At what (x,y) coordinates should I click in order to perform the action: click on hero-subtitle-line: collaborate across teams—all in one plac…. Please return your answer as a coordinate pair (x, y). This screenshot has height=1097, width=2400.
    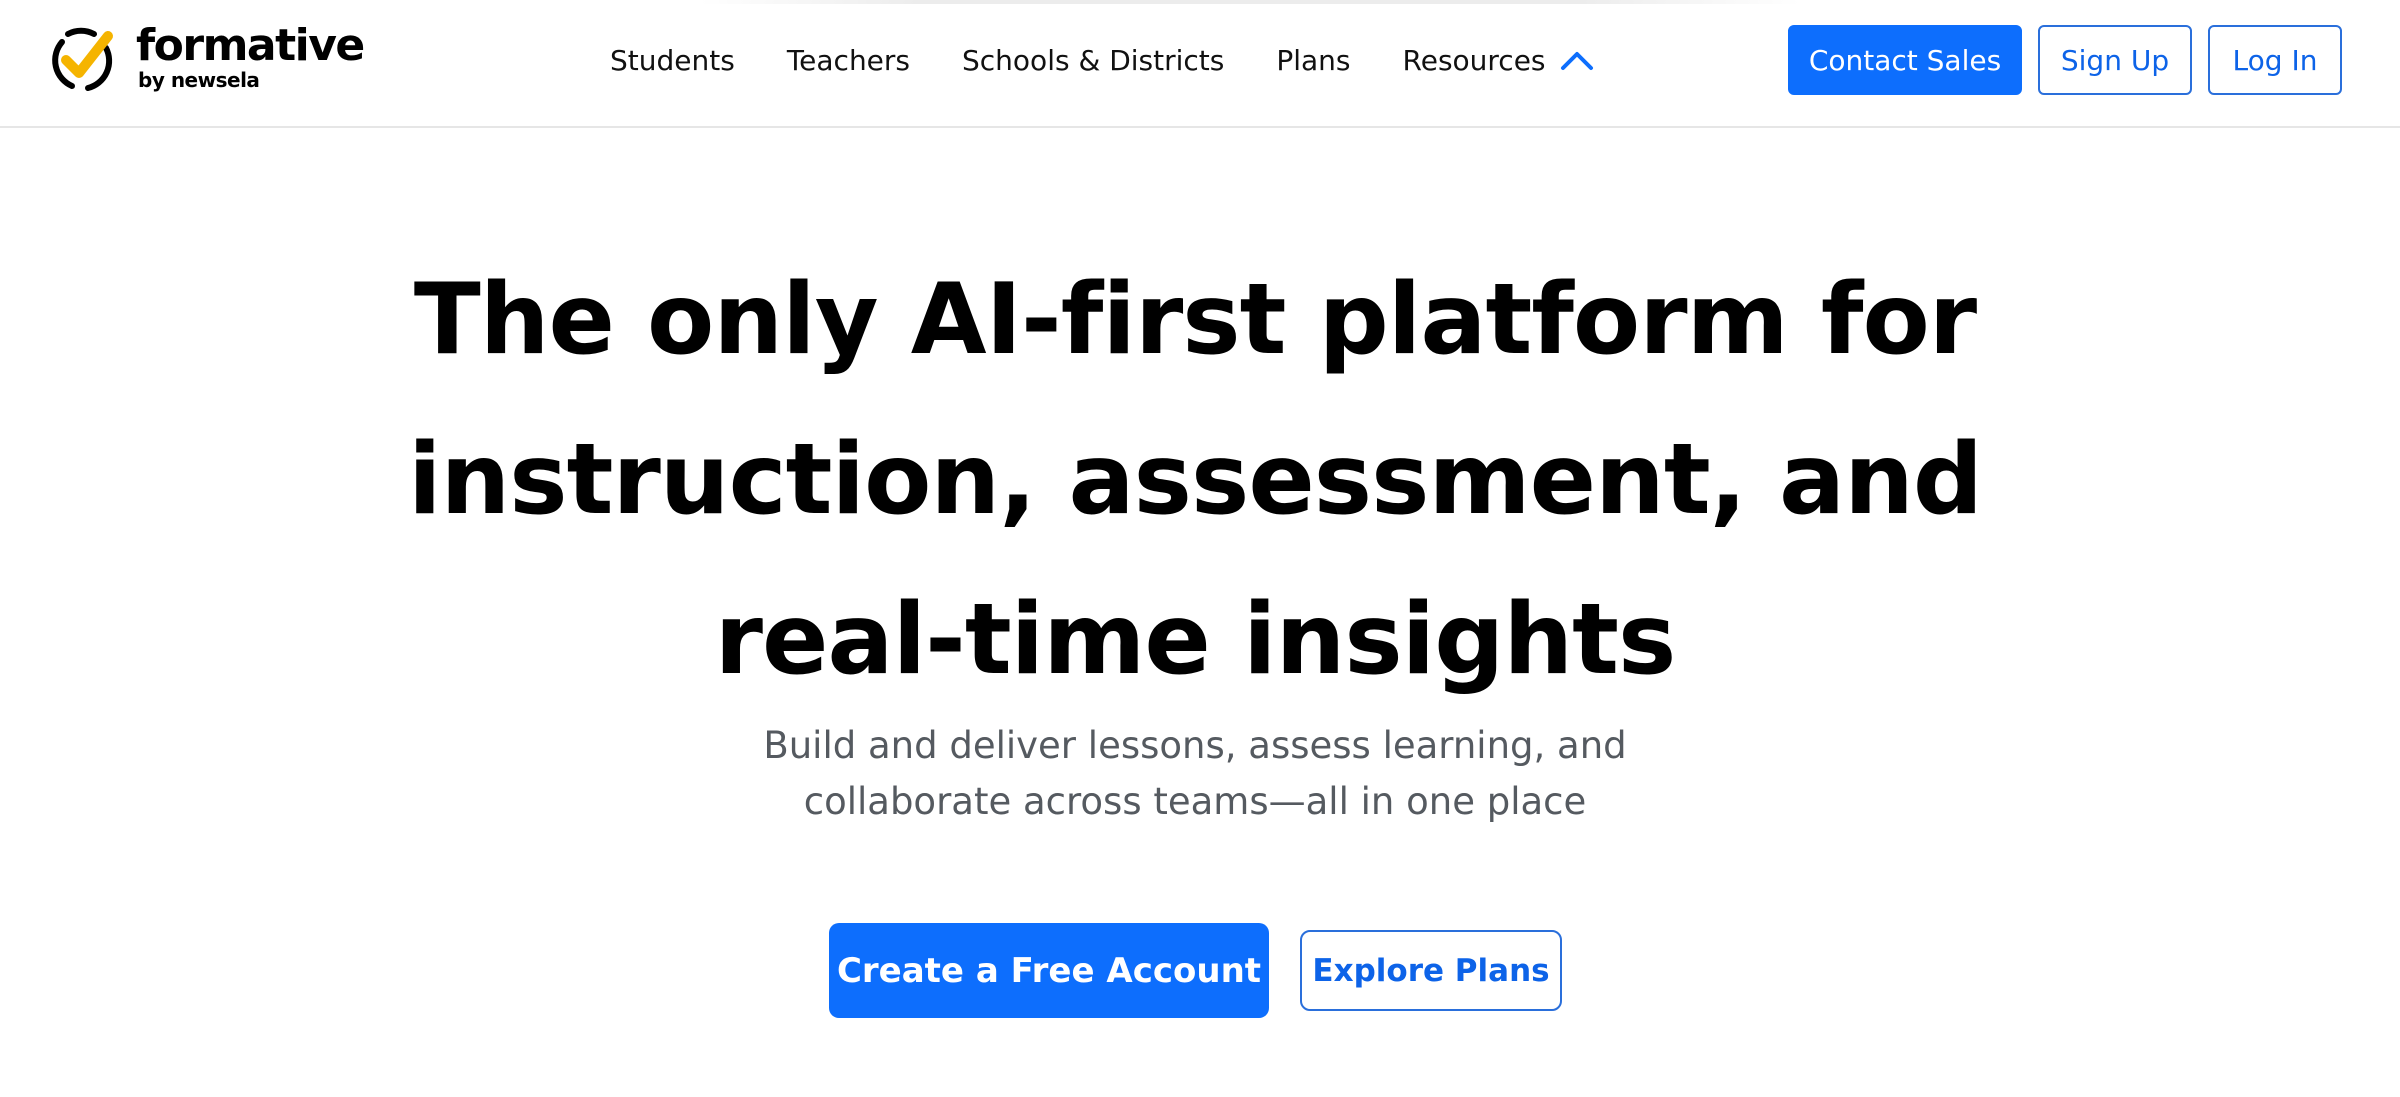
    Looking at the image, I should click on (1195, 801).